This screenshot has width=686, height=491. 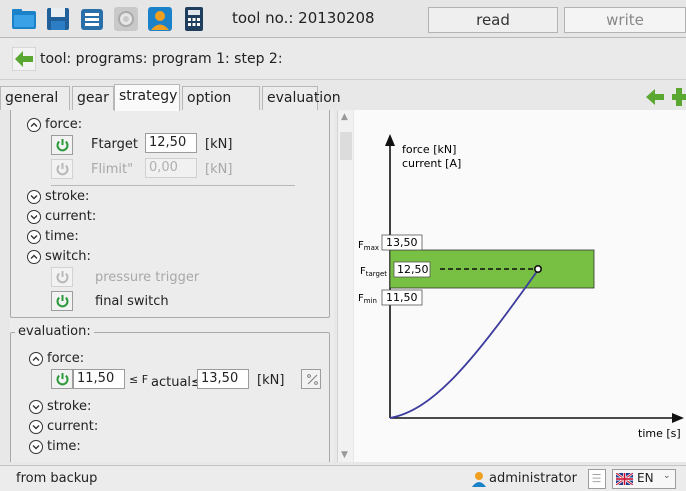 I want to click on back-arrow-icon, so click(x=24, y=59).